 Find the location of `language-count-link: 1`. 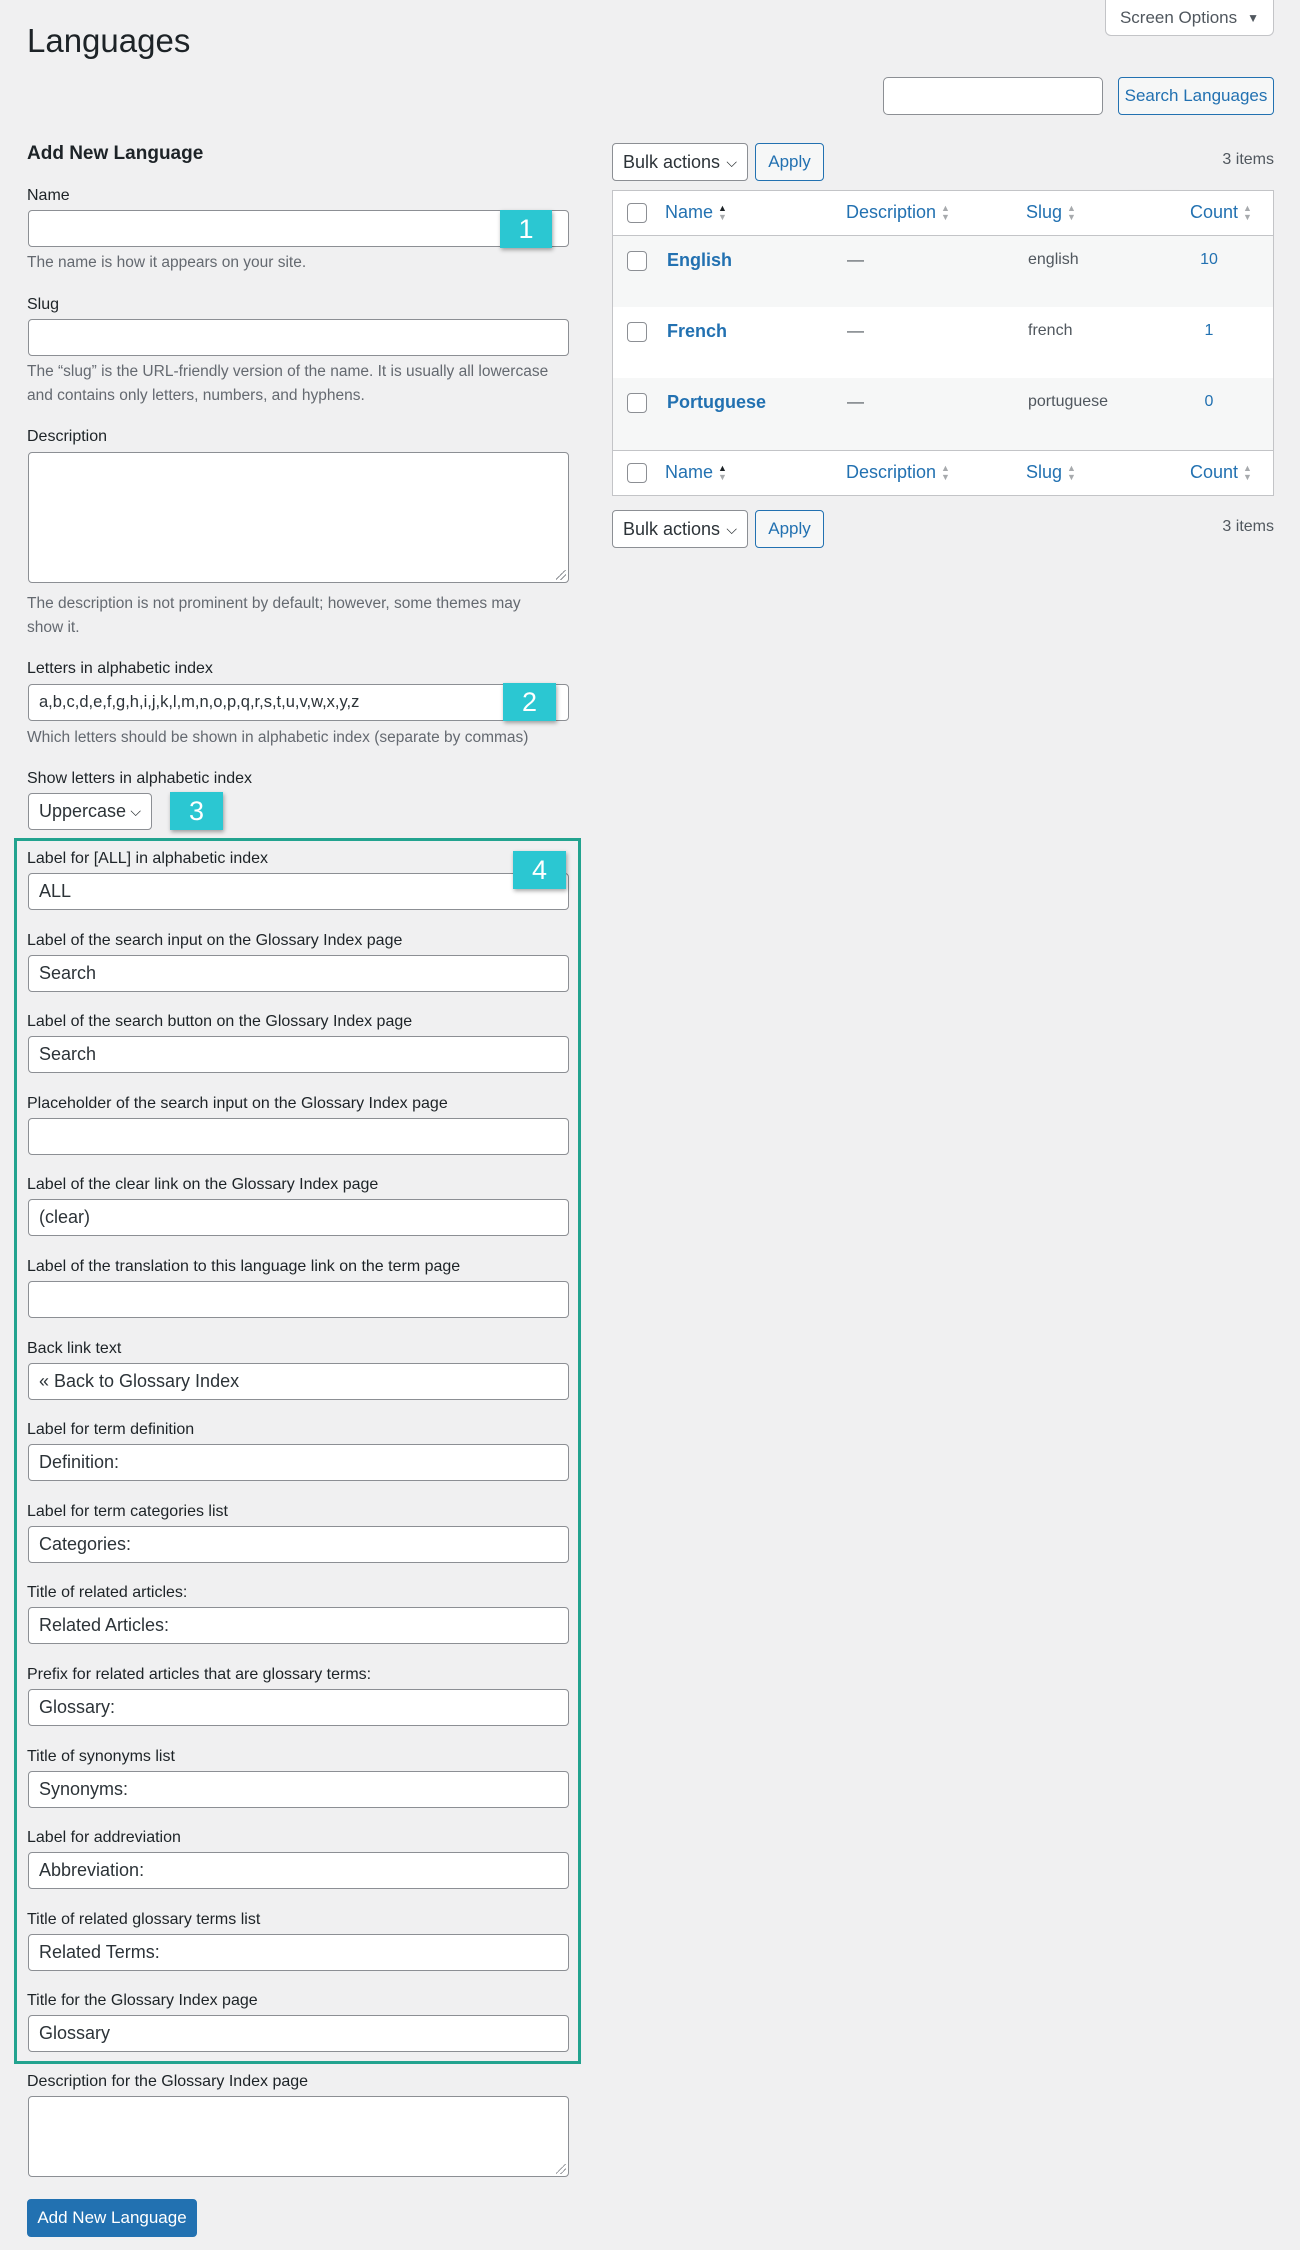

language-count-link: 1 is located at coordinates (1209, 331).